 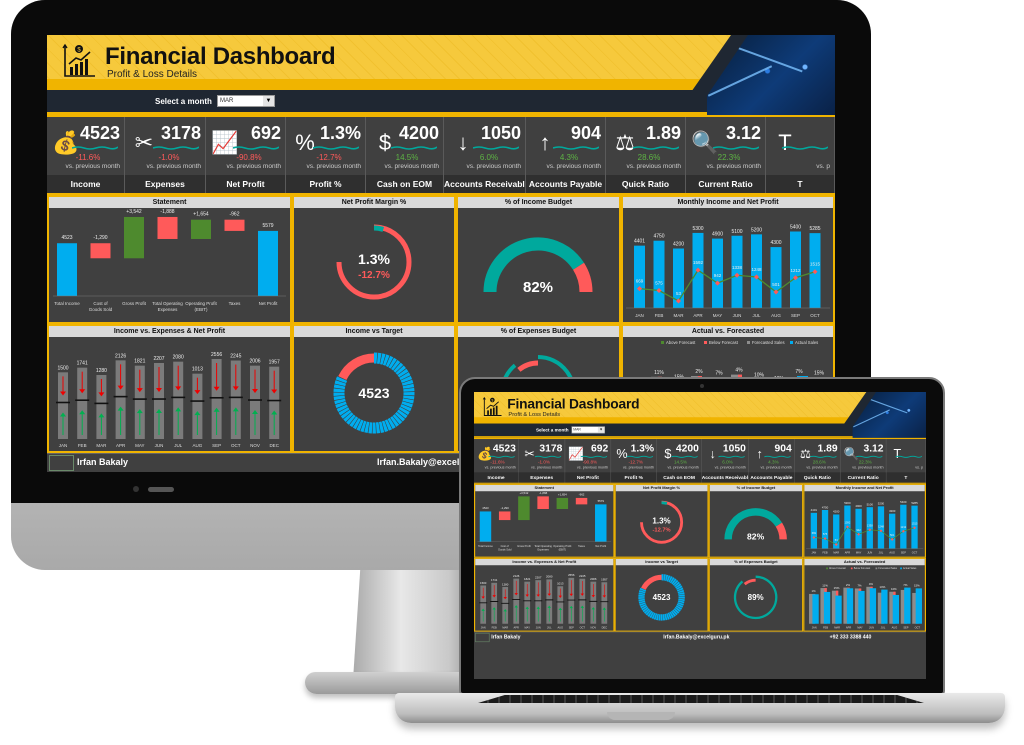 What do you see at coordinates (254, 362) in the screenshot?
I see `net-profit-label: 2006` at bounding box center [254, 362].